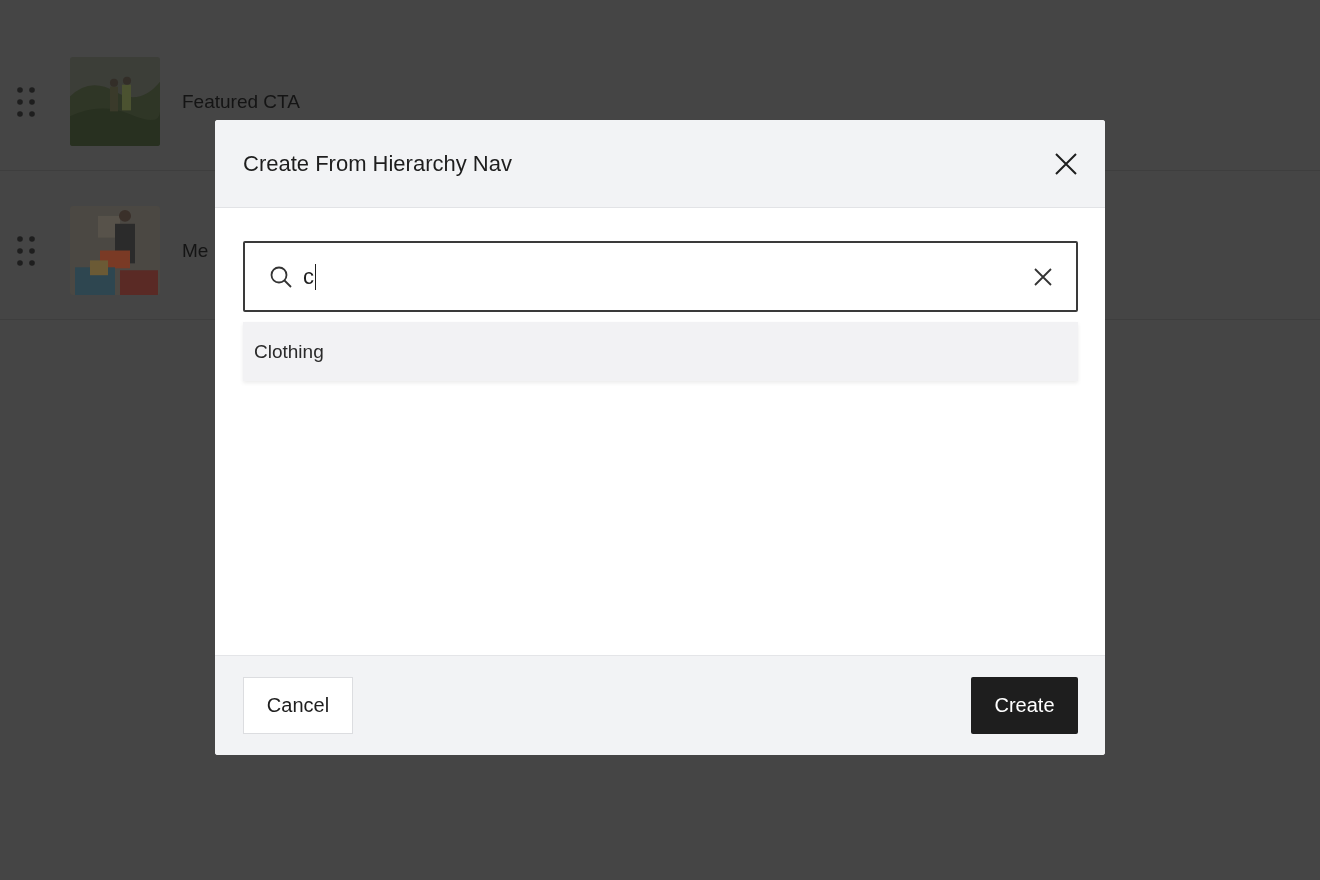 Image resolution: width=1320 pixels, height=880 pixels. Describe the element at coordinates (298, 705) in the screenshot. I see `cancel-button: Cancel` at that location.